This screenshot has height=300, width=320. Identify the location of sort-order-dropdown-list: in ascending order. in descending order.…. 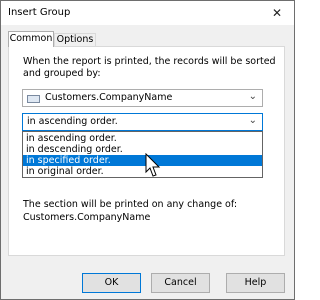
(142, 154).